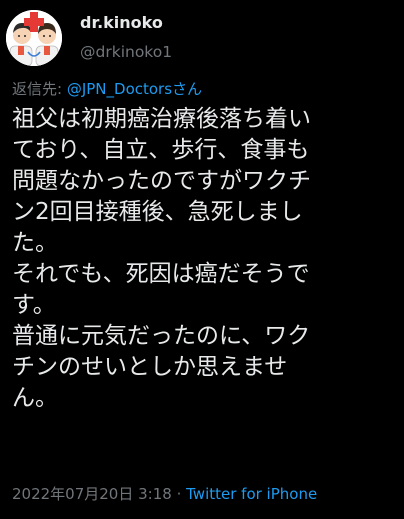 This screenshot has height=519, width=404. What do you see at coordinates (157, 212) in the screenshot?
I see `tweet-text-line: ン2回目接種後、急死しまし` at bounding box center [157, 212].